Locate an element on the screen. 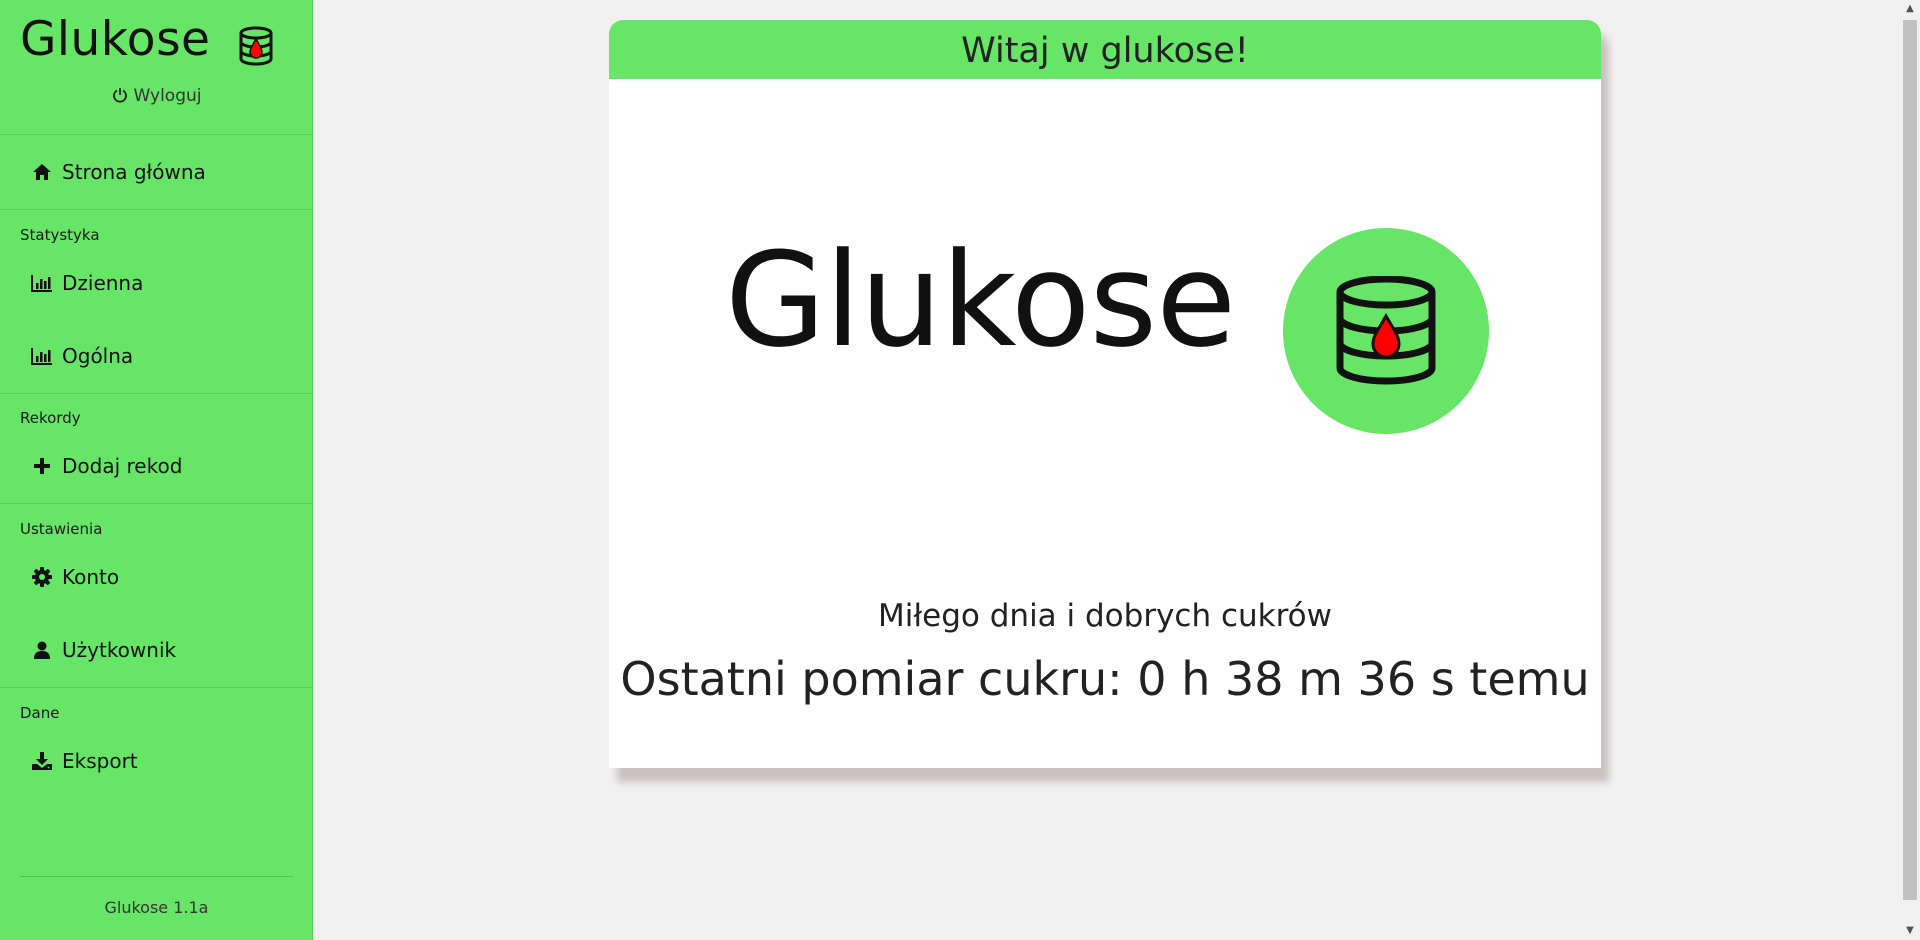 Image resolution: width=1920 pixels, height=940 pixels. nav-daily-stats: Dzienna is located at coordinates (86, 283).